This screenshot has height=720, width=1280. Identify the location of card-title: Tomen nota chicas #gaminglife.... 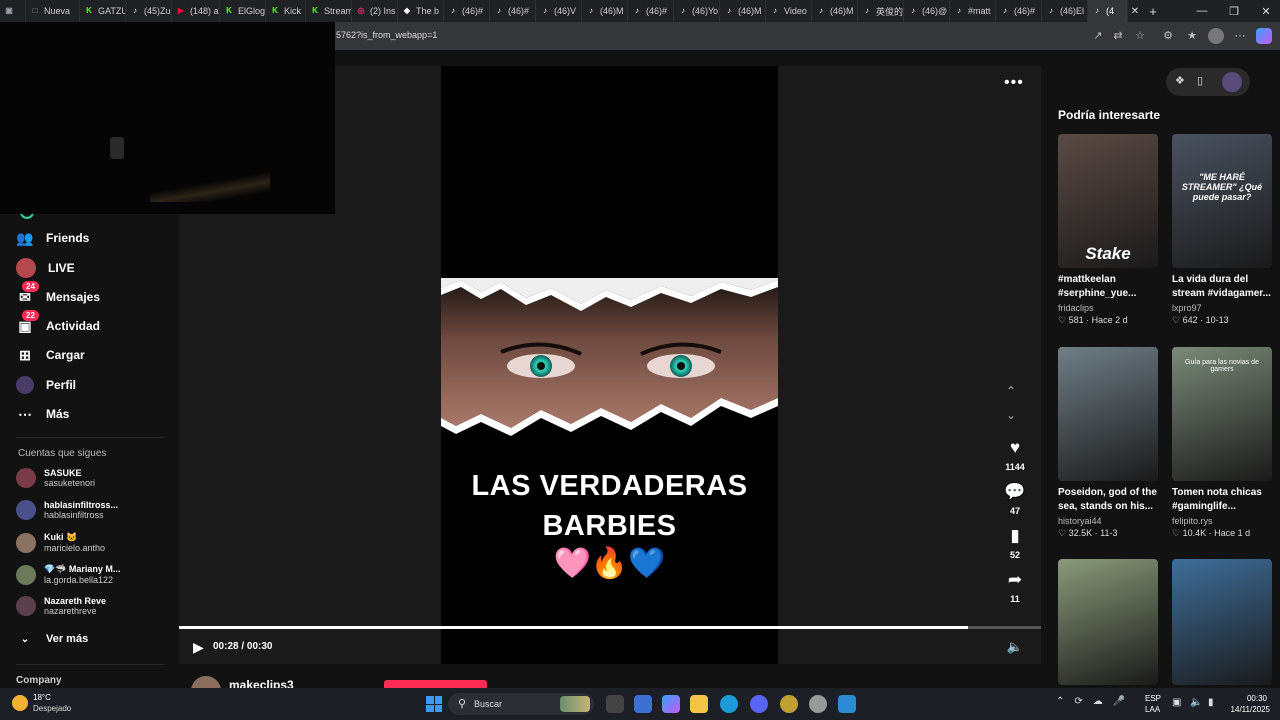
(1224, 500).